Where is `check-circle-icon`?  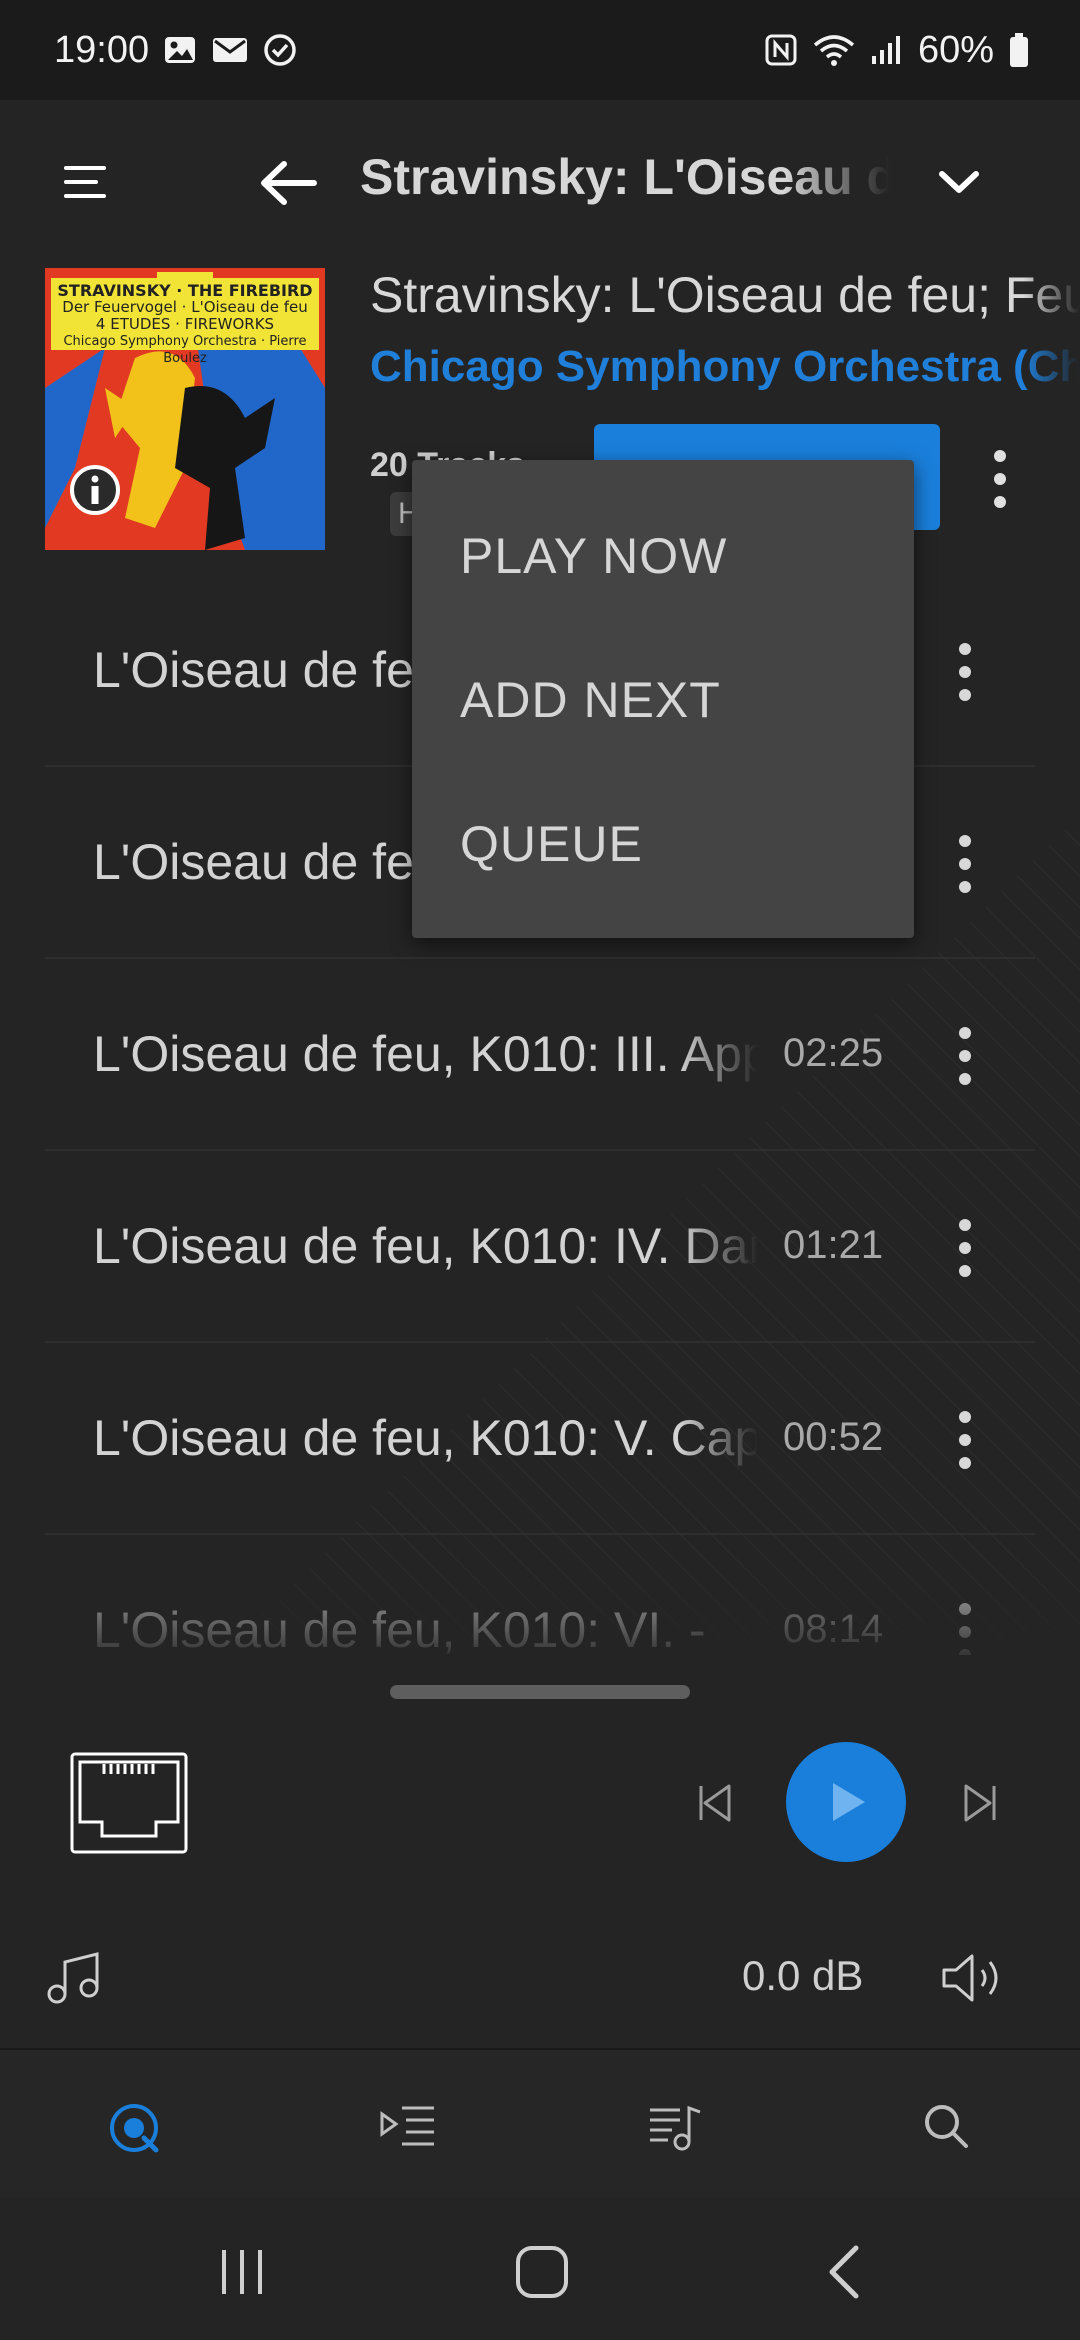
check-circle-icon is located at coordinates (280, 50).